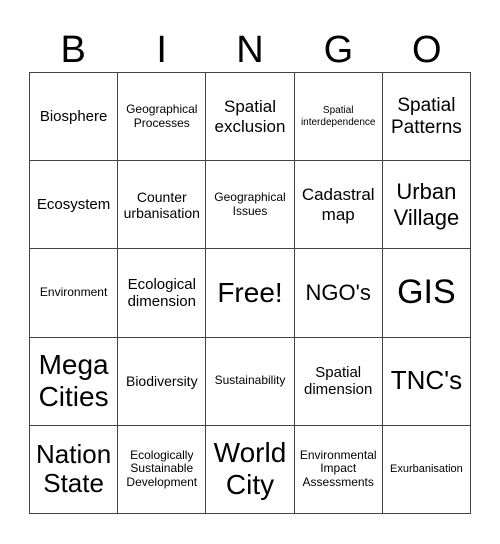 The width and height of the screenshot is (500, 544). I want to click on bingo-cell: Sustainability, so click(250, 381).